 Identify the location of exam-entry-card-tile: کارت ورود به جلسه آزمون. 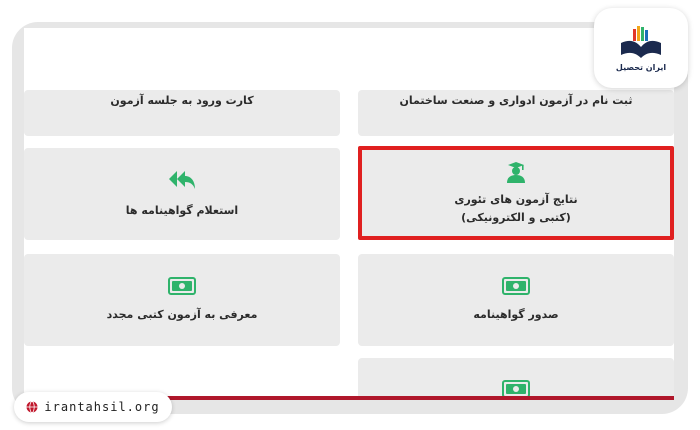
(182, 113).